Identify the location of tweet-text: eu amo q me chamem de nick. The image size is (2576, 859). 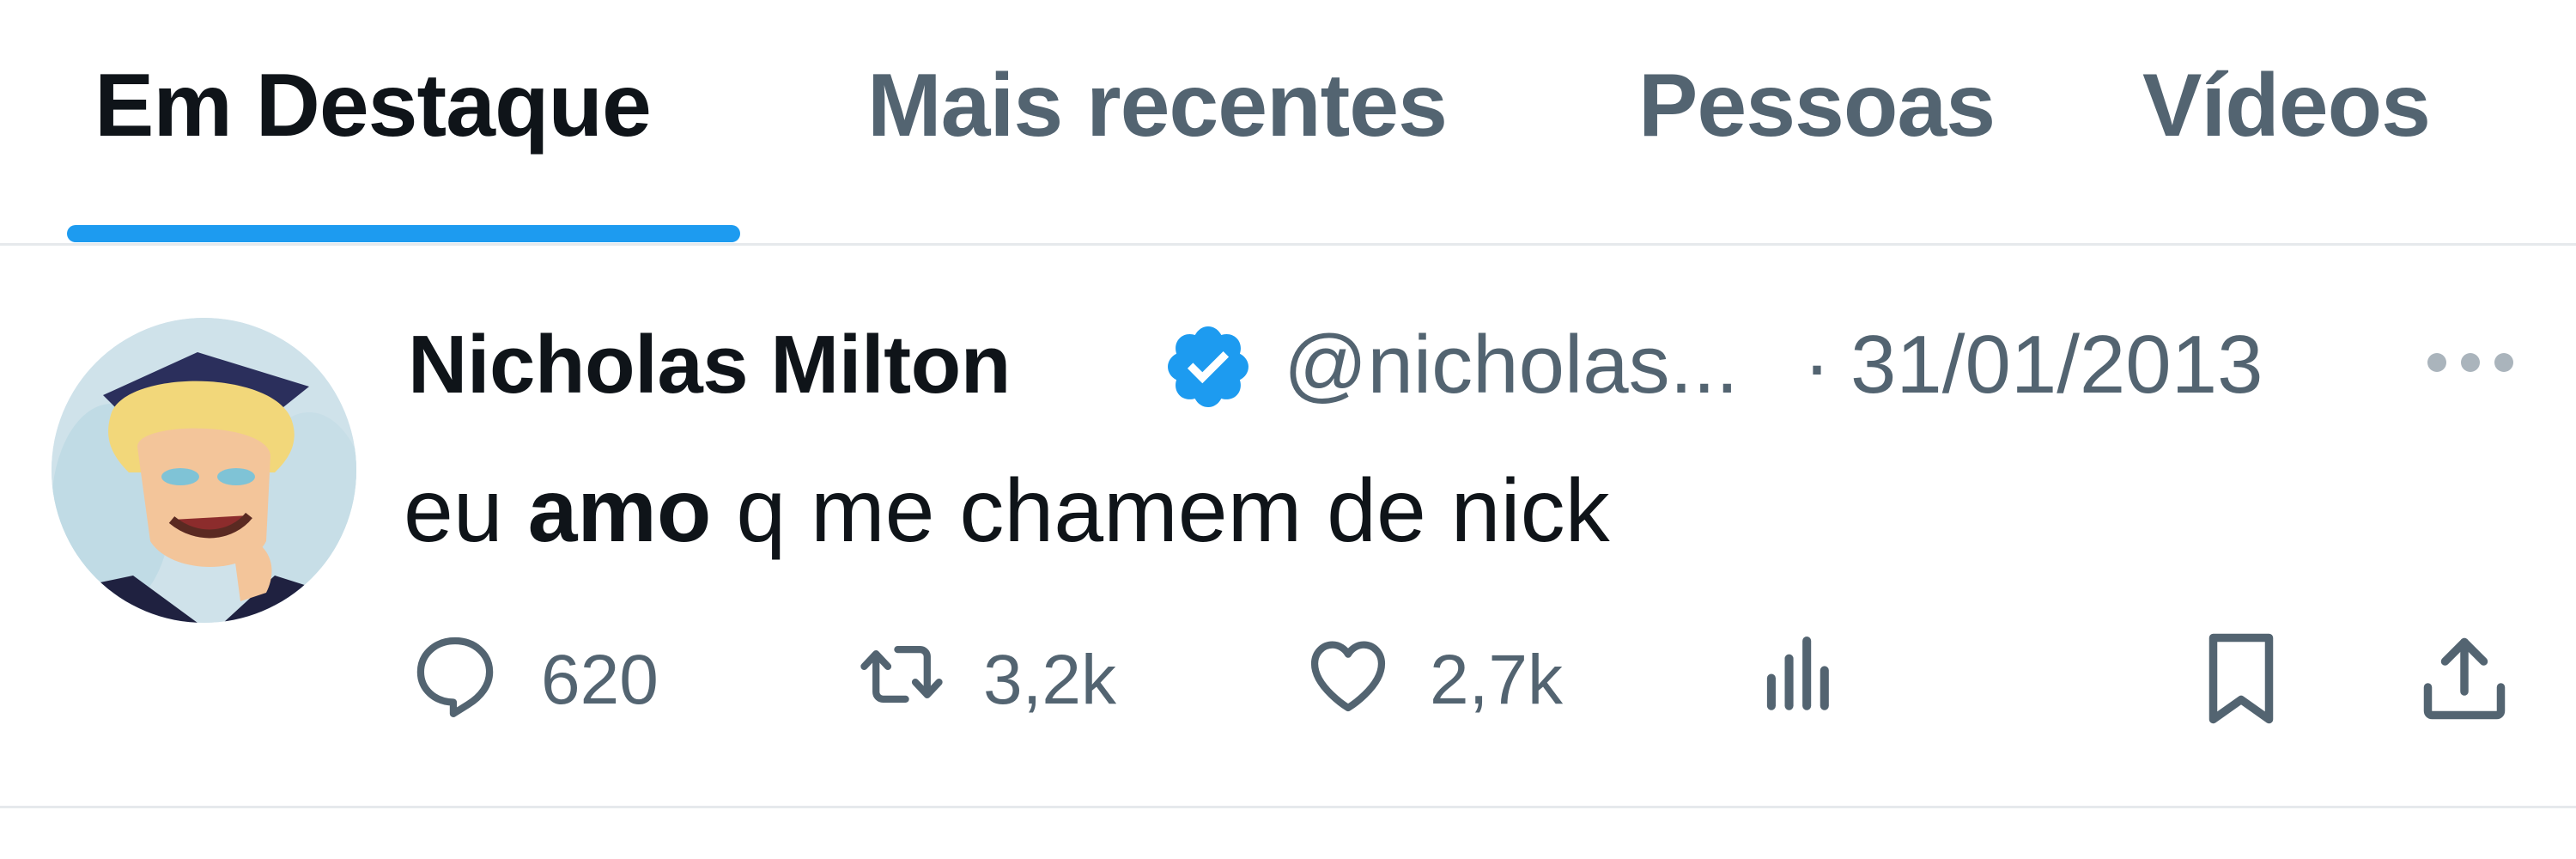
(1007, 511).